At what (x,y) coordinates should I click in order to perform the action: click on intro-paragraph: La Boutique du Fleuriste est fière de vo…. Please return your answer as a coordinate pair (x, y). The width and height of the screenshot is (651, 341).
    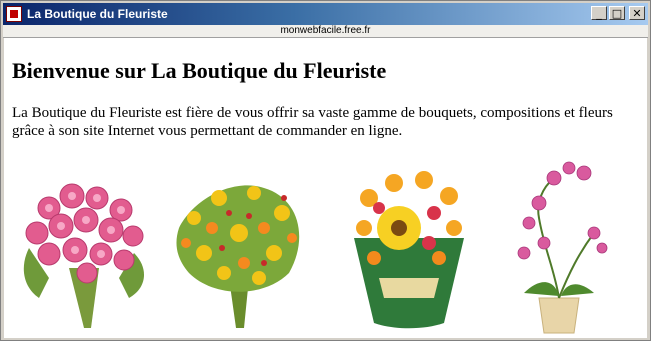
    Looking at the image, I should click on (312, 122).